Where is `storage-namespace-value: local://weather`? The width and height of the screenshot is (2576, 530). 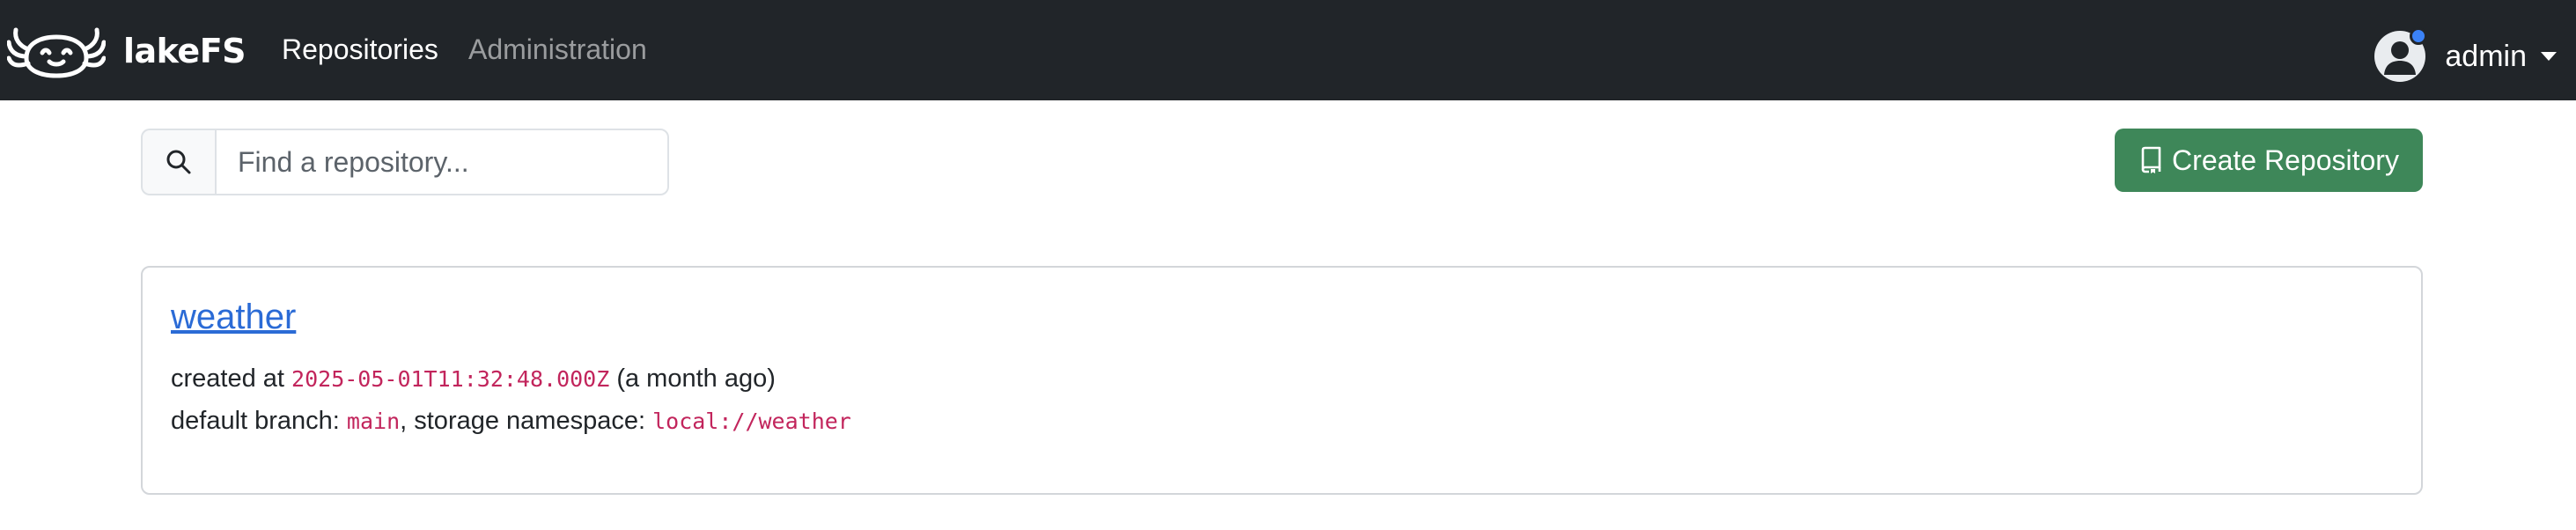 storage-namespace-value: local://weather is located at coordinates (752, 421).